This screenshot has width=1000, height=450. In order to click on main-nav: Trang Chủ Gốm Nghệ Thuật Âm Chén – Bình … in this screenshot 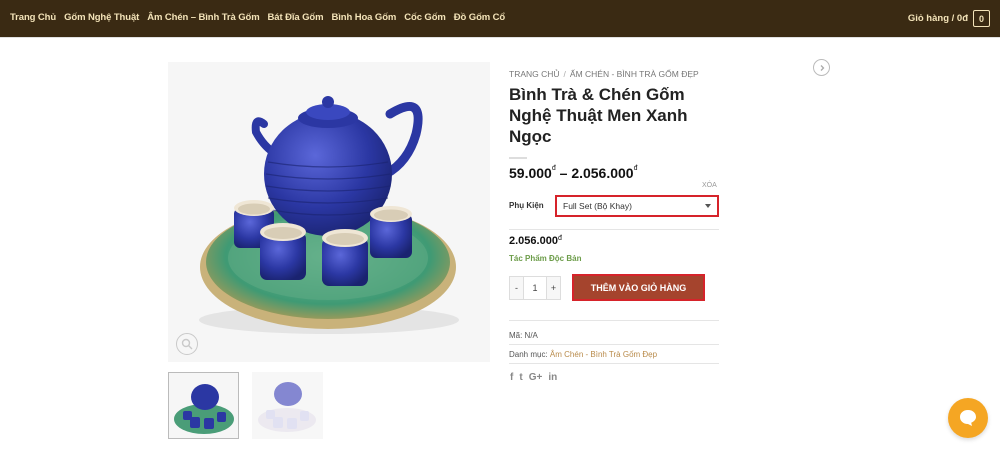, I will do `click(261, 17)`.